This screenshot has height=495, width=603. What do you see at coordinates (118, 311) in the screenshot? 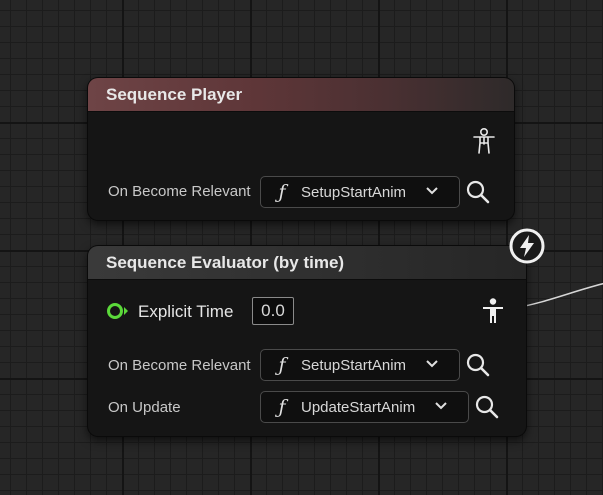
I see `float-pin-icon` at bounding box center [118, 311].